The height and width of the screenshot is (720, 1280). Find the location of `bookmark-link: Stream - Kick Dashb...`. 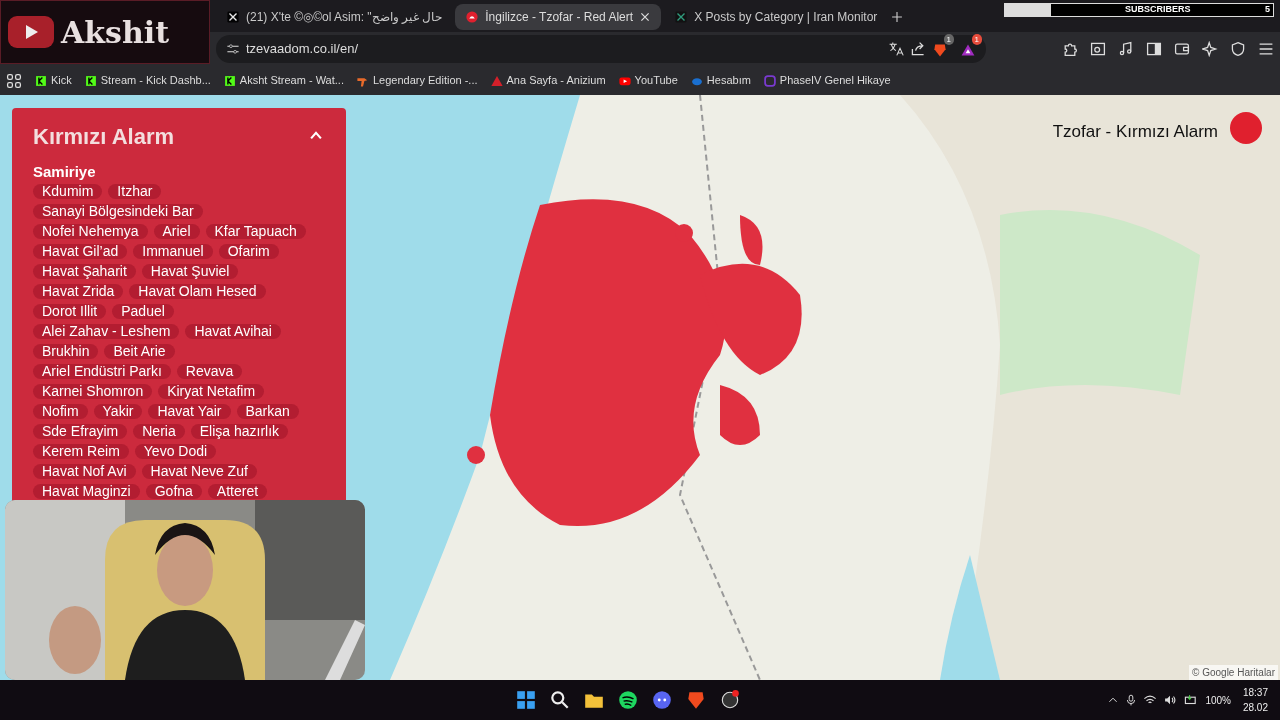

bookmark-link: Stream - Kick Dashb... is located at coordinates (147, 80).